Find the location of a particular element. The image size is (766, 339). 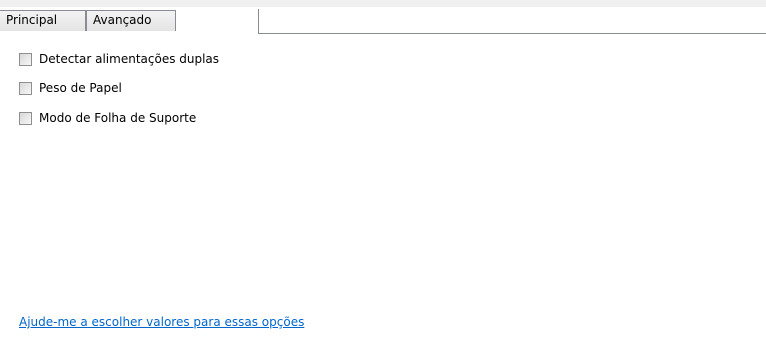

tab-principal: Principal is located at coordinates (43, 20).